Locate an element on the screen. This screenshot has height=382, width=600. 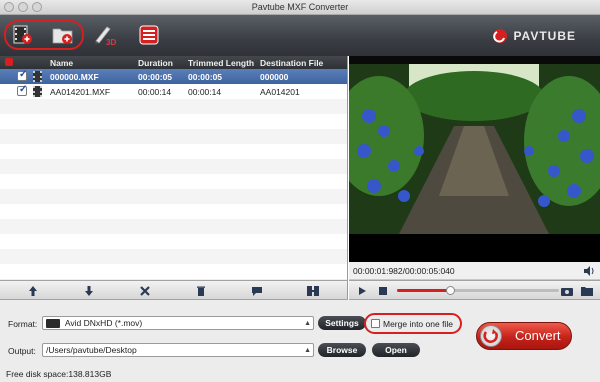
snapshot-icon is located at coordinates (567, 291).